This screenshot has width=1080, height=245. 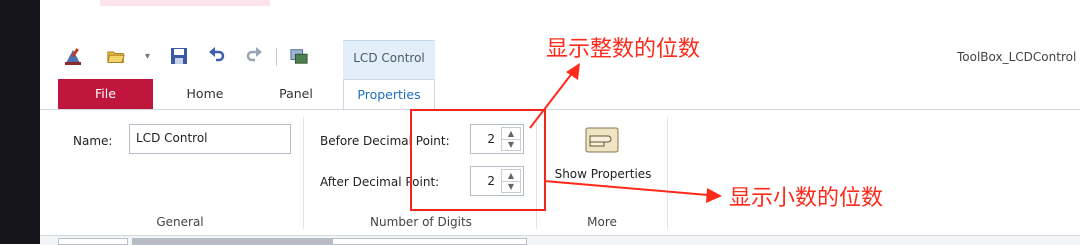 What do you see at coordinates (625, 133) in the screenshot?
I see `annotation-arrows` at bounding box center [625, 133].